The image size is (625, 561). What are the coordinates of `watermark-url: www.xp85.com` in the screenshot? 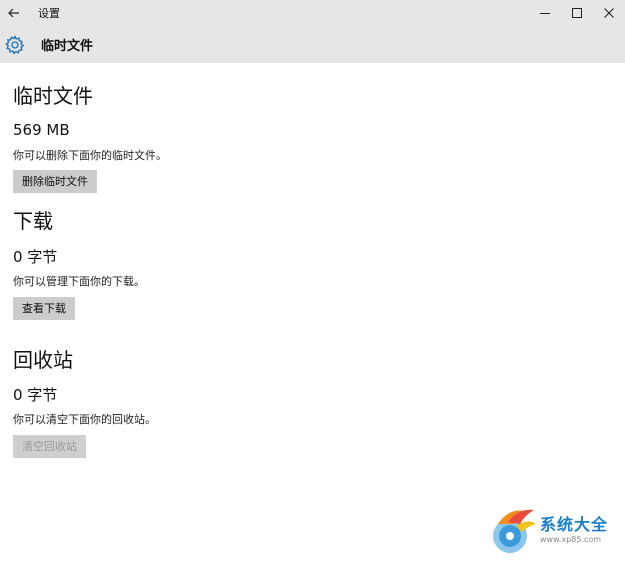 It's located at (571, 539).